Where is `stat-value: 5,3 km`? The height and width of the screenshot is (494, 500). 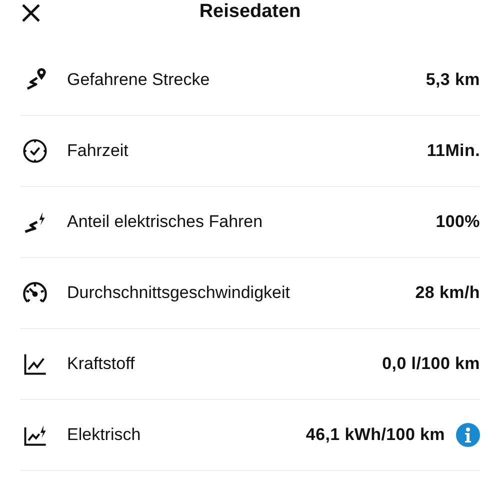 stat-value: 5,3 km is located at coordinates (453, 80).